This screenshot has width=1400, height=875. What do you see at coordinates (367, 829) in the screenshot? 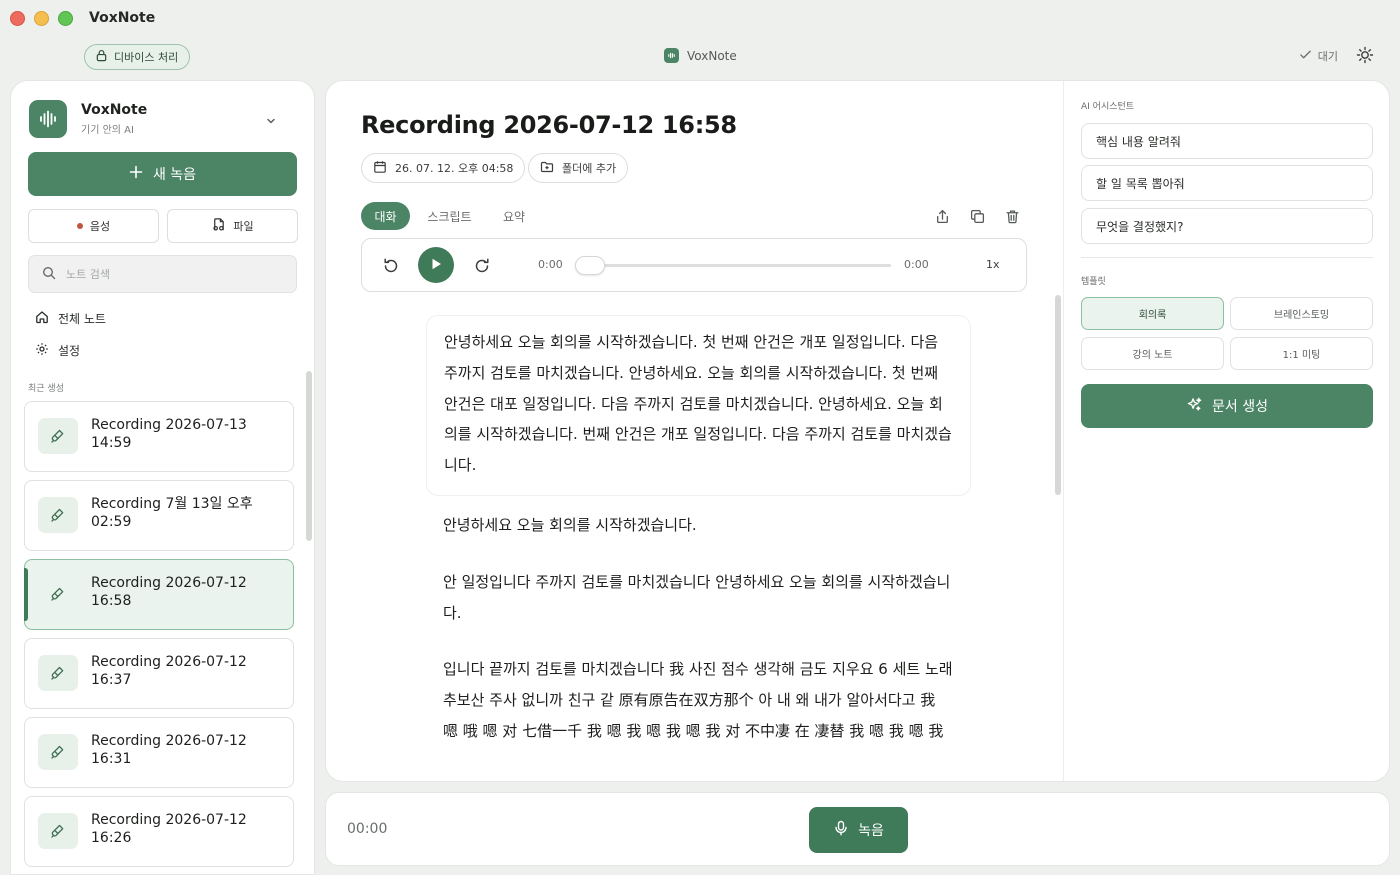
I see `recording-timer: 00:00` at bounding box center [367, 829].